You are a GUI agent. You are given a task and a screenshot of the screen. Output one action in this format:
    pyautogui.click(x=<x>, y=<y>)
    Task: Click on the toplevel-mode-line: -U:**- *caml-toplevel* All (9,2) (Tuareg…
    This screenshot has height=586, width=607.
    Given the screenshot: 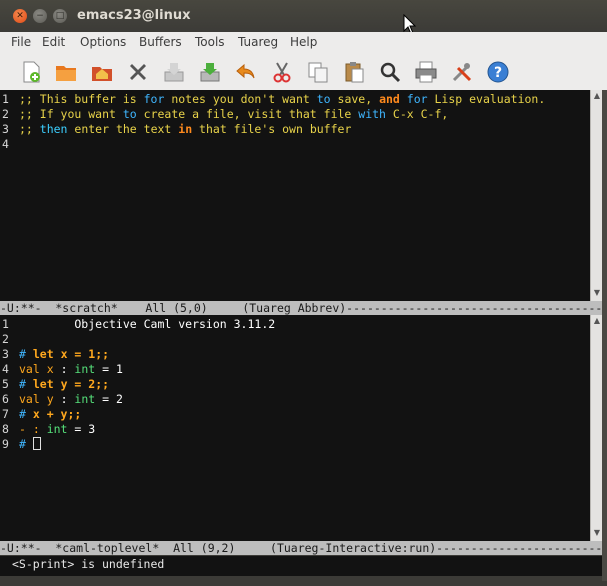 What is the action you would take?
    pyautogui.click(x=301, y=548)
    